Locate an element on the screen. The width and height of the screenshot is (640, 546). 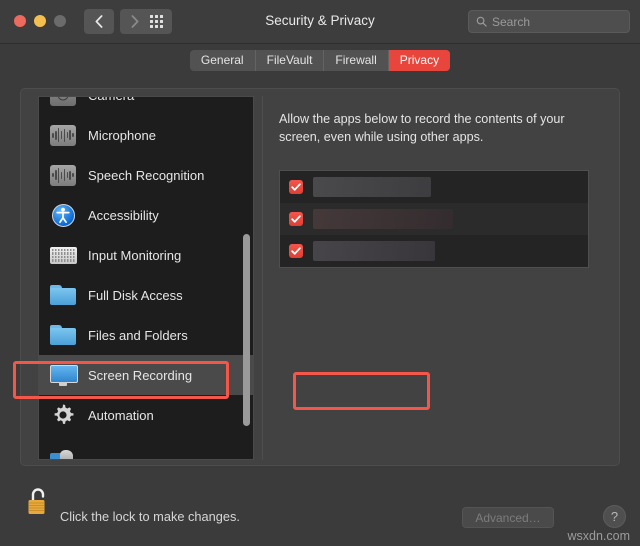
sidebar-item-label: Speech Recognition is located at coordinates (146, 175).